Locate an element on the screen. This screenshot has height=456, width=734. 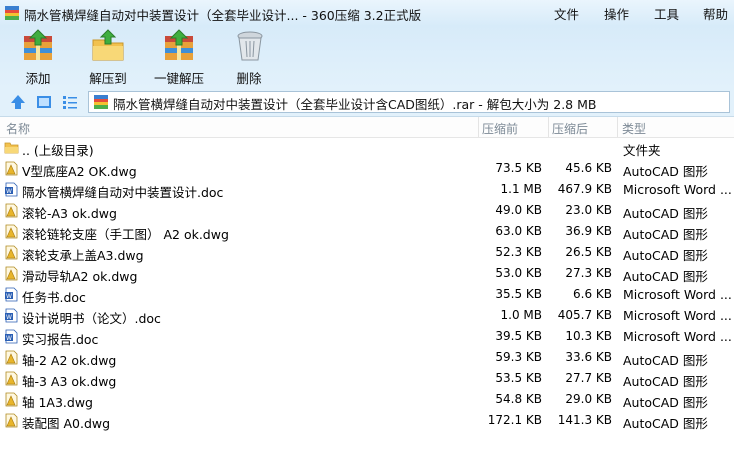
column-type: 类型 is located at coordinates (634, 128).